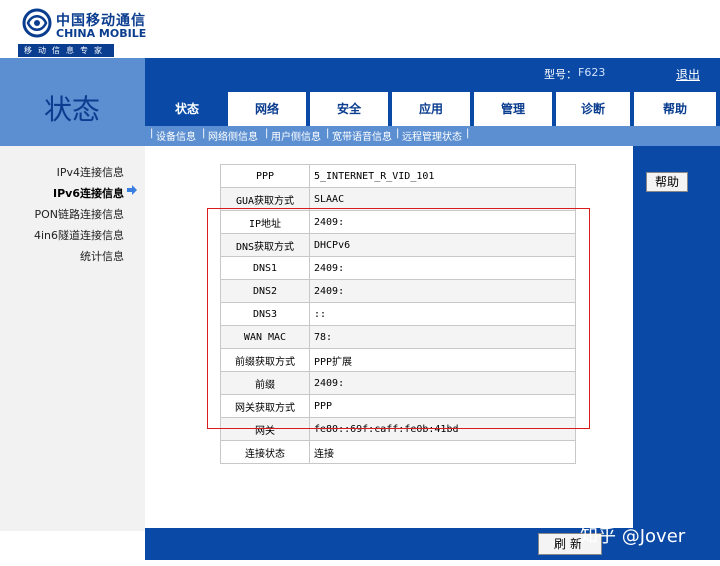 The width and height of the screenshot is (720, 566). I want to click on tab-diagnosis: 诊断, so click(593, 109).